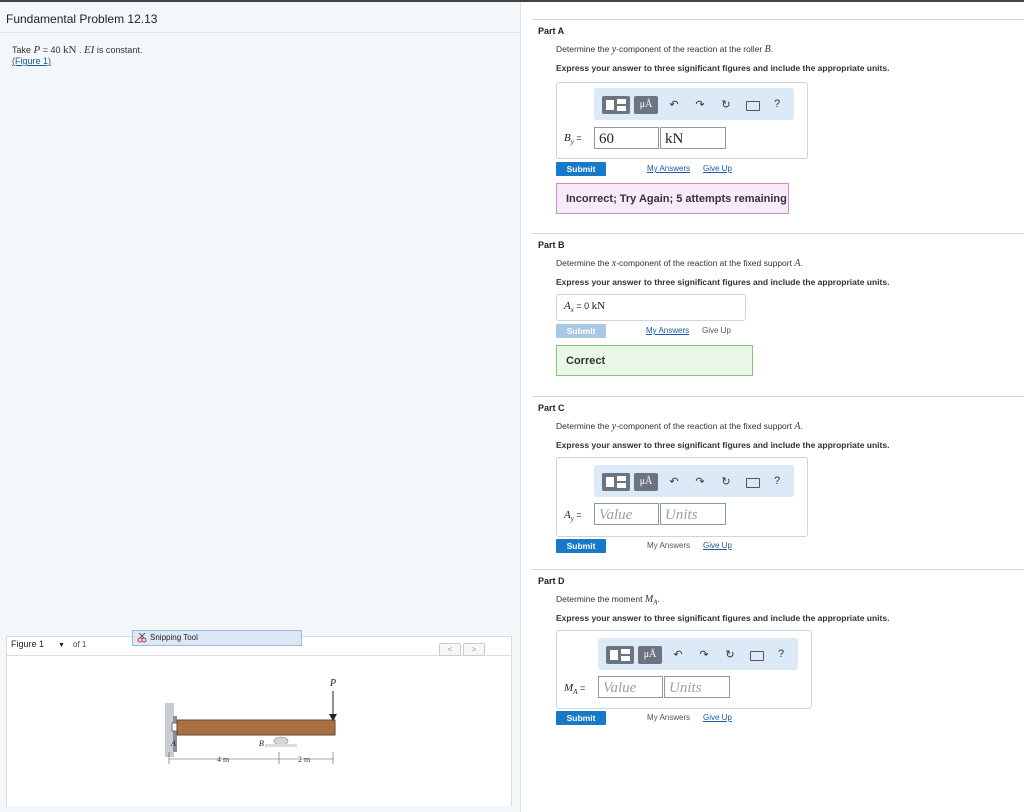 The height and width of the screenshot is (812, 1024). Describe the element at coordinates (551, 31) in the screenshot. I see `part-a-title: Part A` at that location.